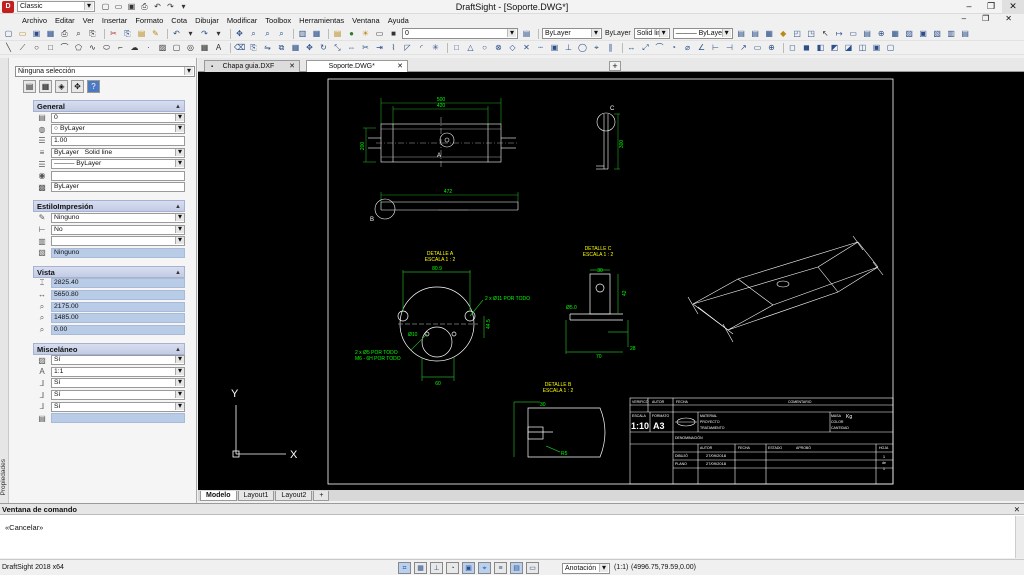  Describe the element at coordinates (50, 47) in the screenshot. I see `rectangle-icon: □` at that location.